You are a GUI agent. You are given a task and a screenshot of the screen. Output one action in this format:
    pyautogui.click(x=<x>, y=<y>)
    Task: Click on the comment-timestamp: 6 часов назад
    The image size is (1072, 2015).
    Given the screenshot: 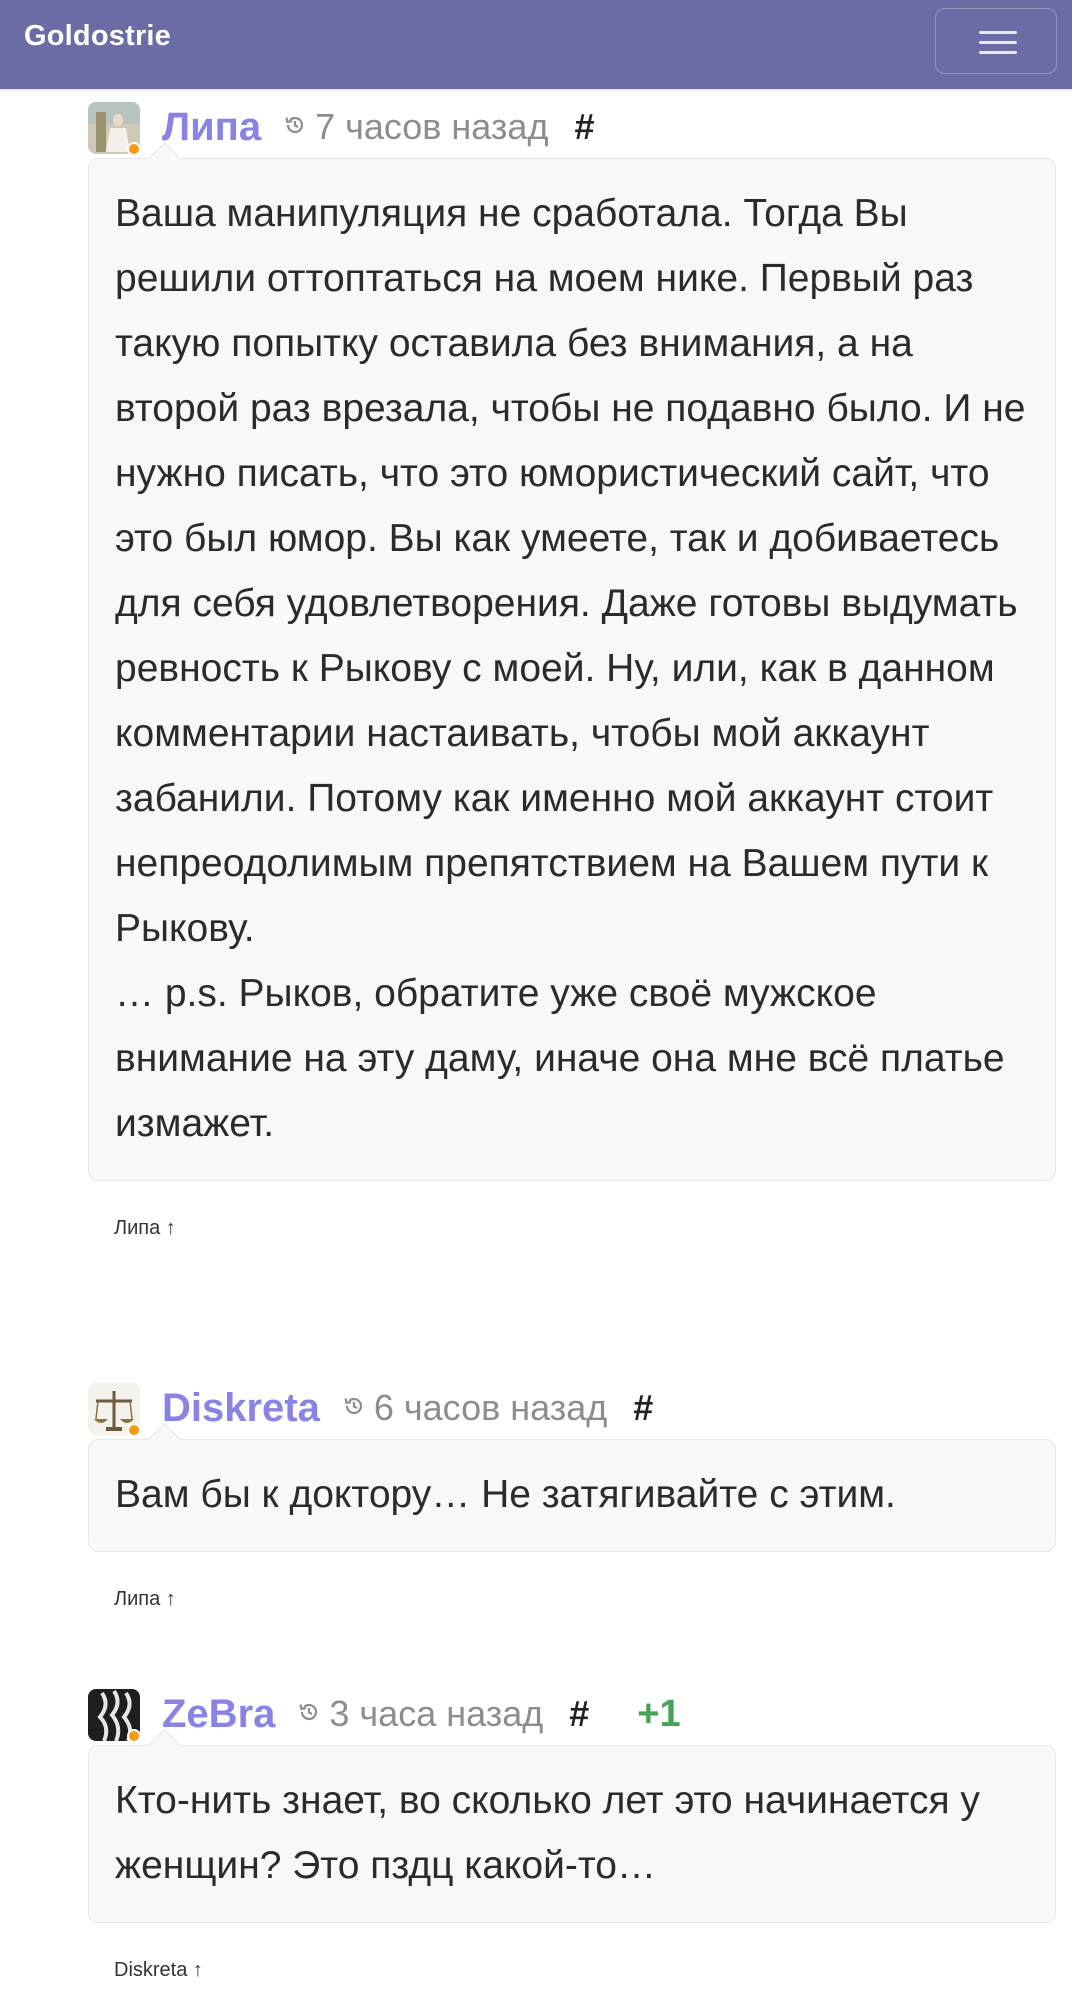 What is the action you would take?
    pyautogui.click(x=490, y=1408)
    